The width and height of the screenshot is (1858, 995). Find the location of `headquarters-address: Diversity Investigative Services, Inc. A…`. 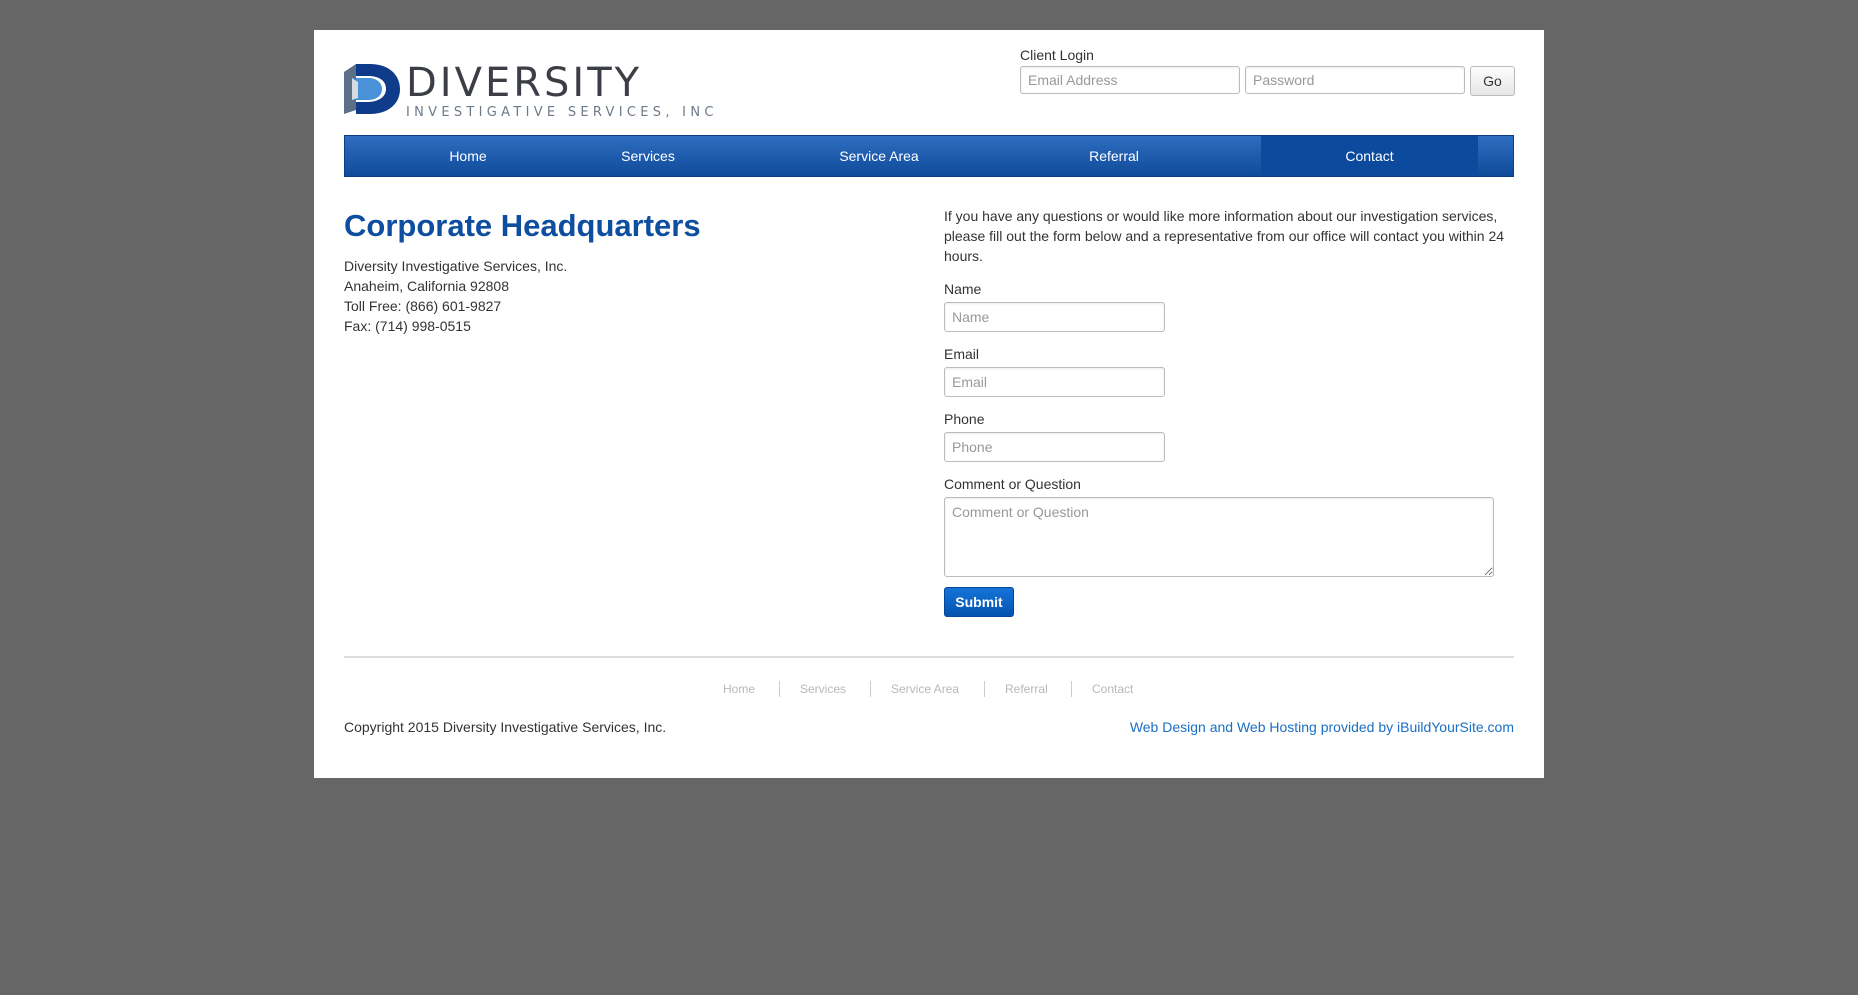

headquarters-address: Diversity Investigative Services, Inc. A… is located at coordinates (455, 296).